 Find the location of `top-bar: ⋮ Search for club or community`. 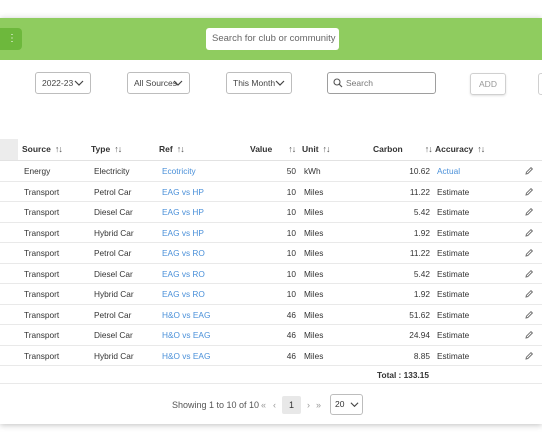

top-bar: ⋮ Search for club or community is located at coordinates (271, 39).